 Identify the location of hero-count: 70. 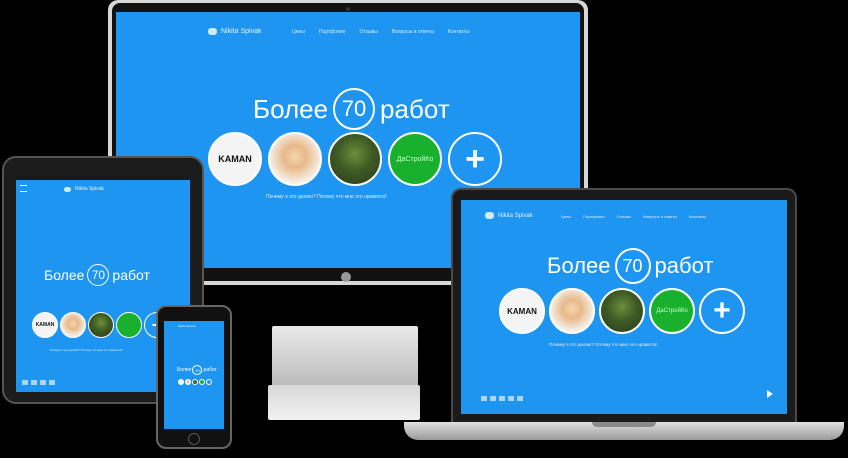
(354, 109).